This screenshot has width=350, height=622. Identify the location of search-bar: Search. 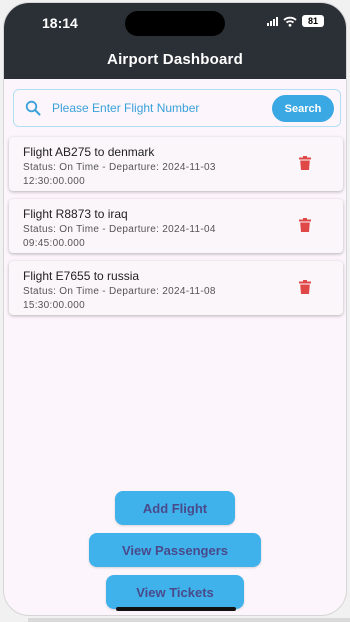
(177, 108).